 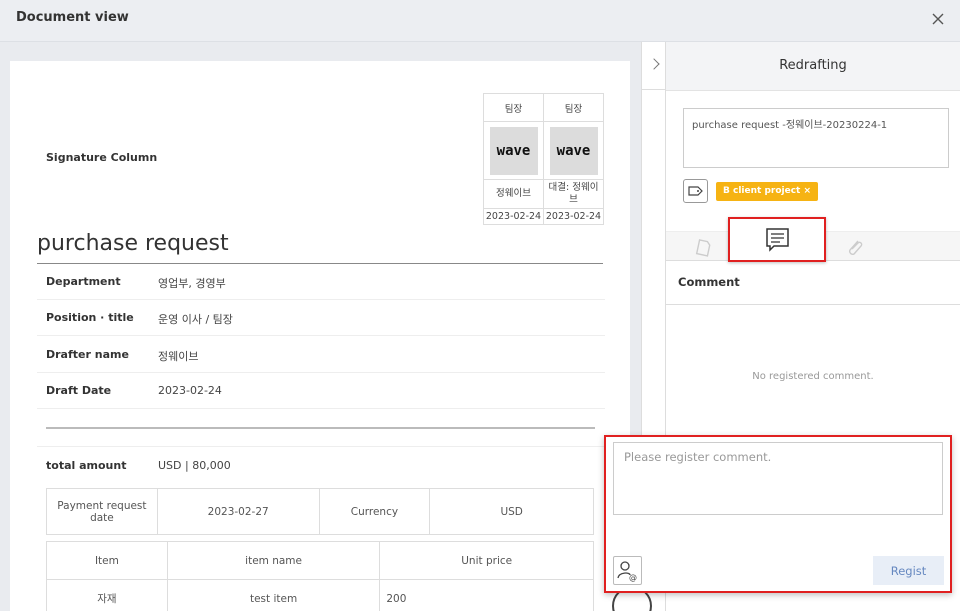 I want to click on tab-documents, so click(x=704, y=247).